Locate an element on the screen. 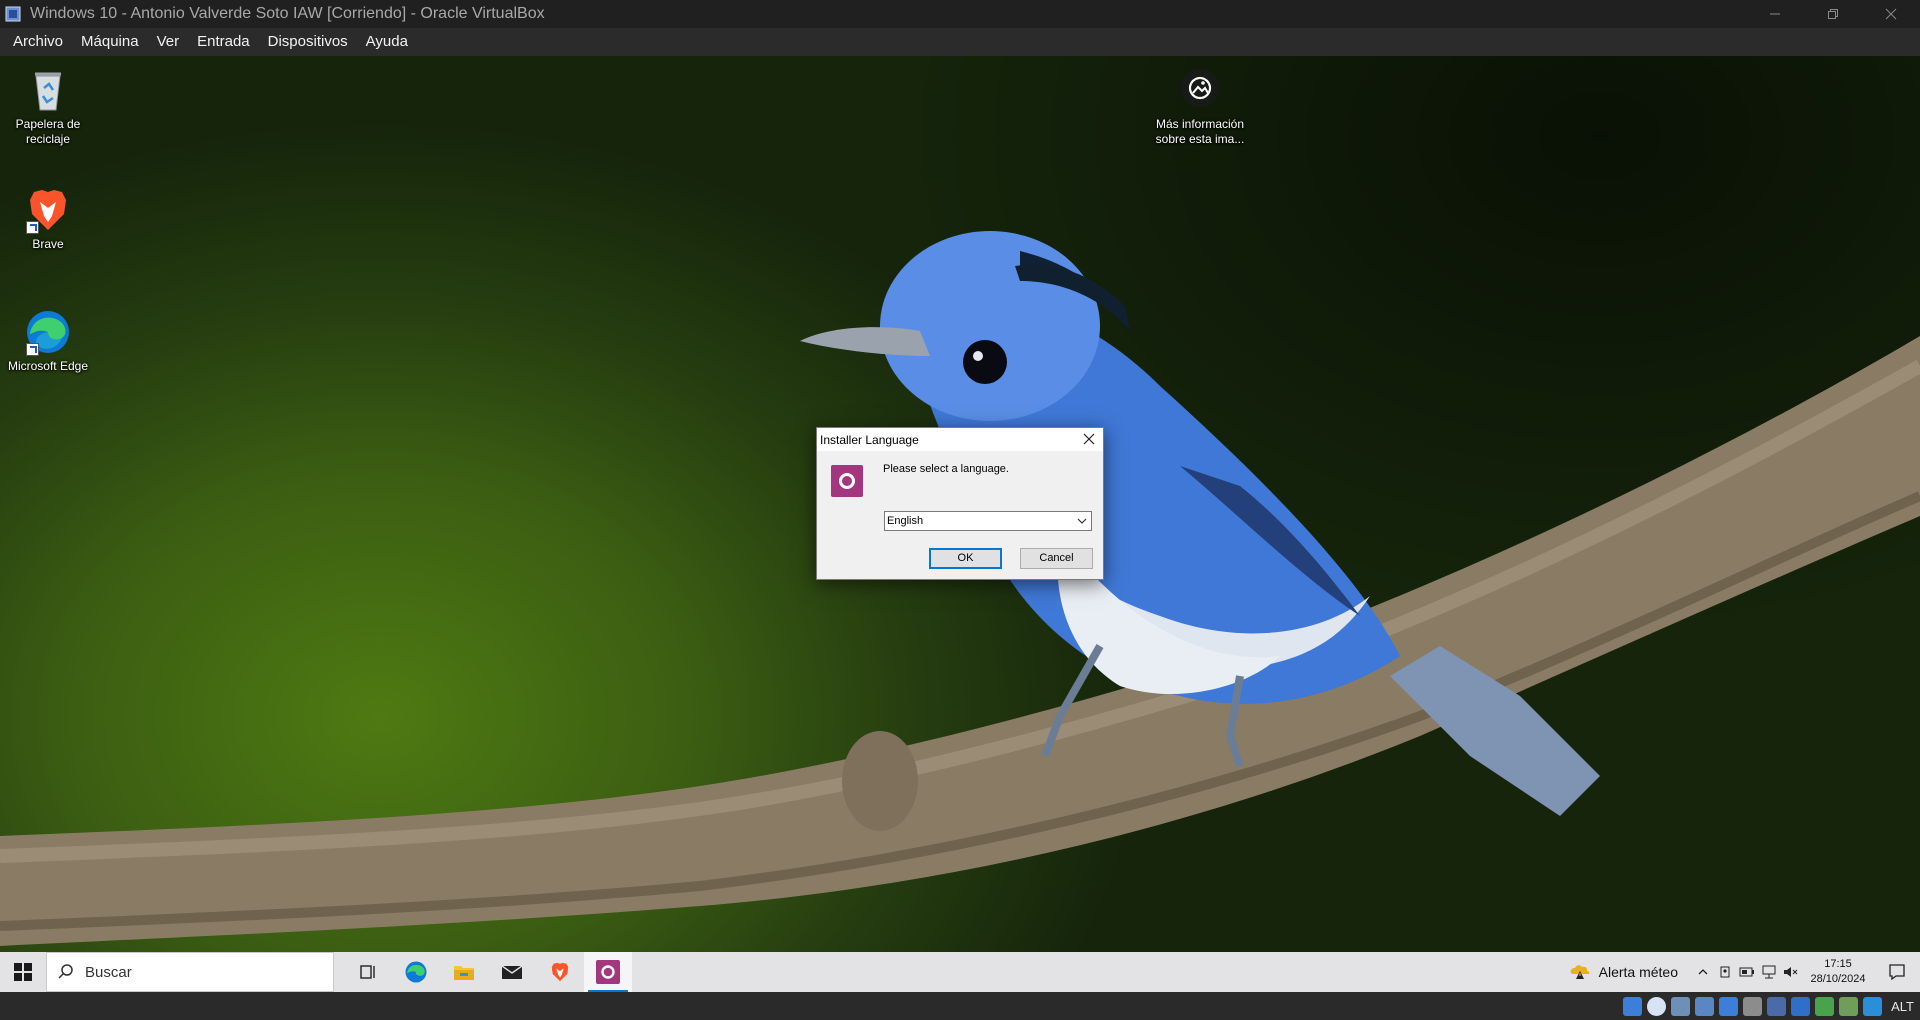 This screenshot has width=1920, height=1020. search-icon is located at coordinates (65, 971).